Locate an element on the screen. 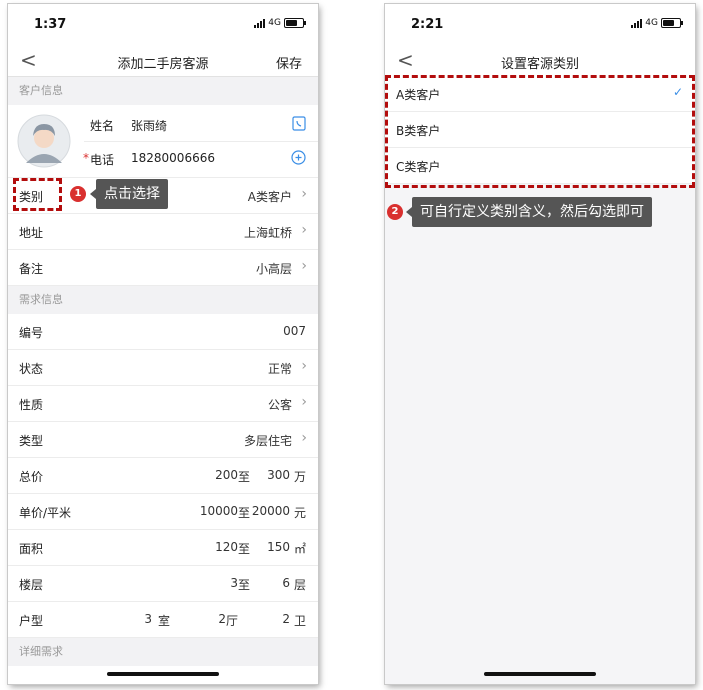 Image resolution: width=703 pixels, height=690 pixels. required-mark: * is located at coordinates (86, 158).